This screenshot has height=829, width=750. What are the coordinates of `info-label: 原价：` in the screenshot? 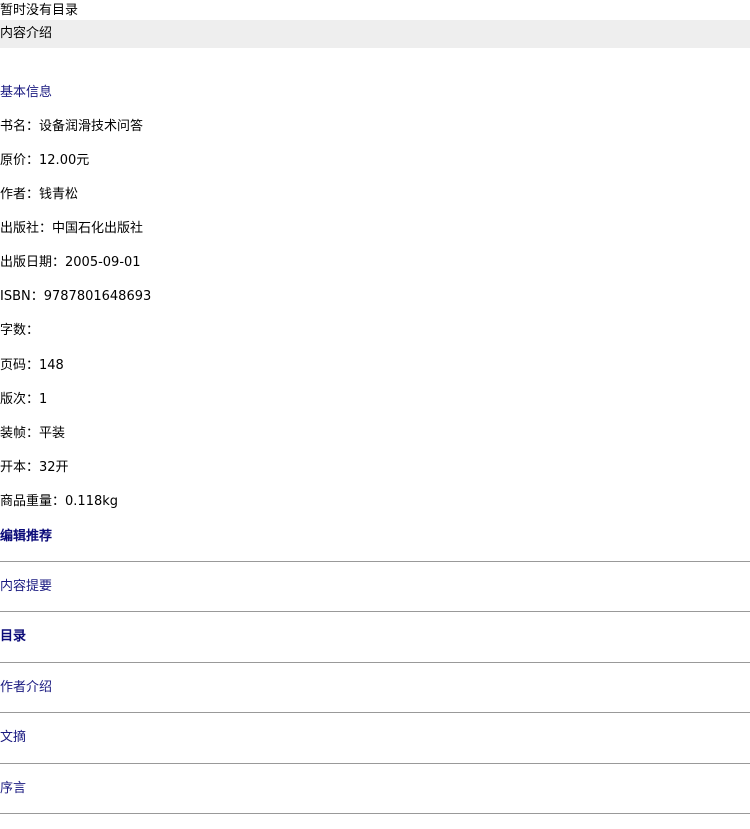 It's located at (20, 160).